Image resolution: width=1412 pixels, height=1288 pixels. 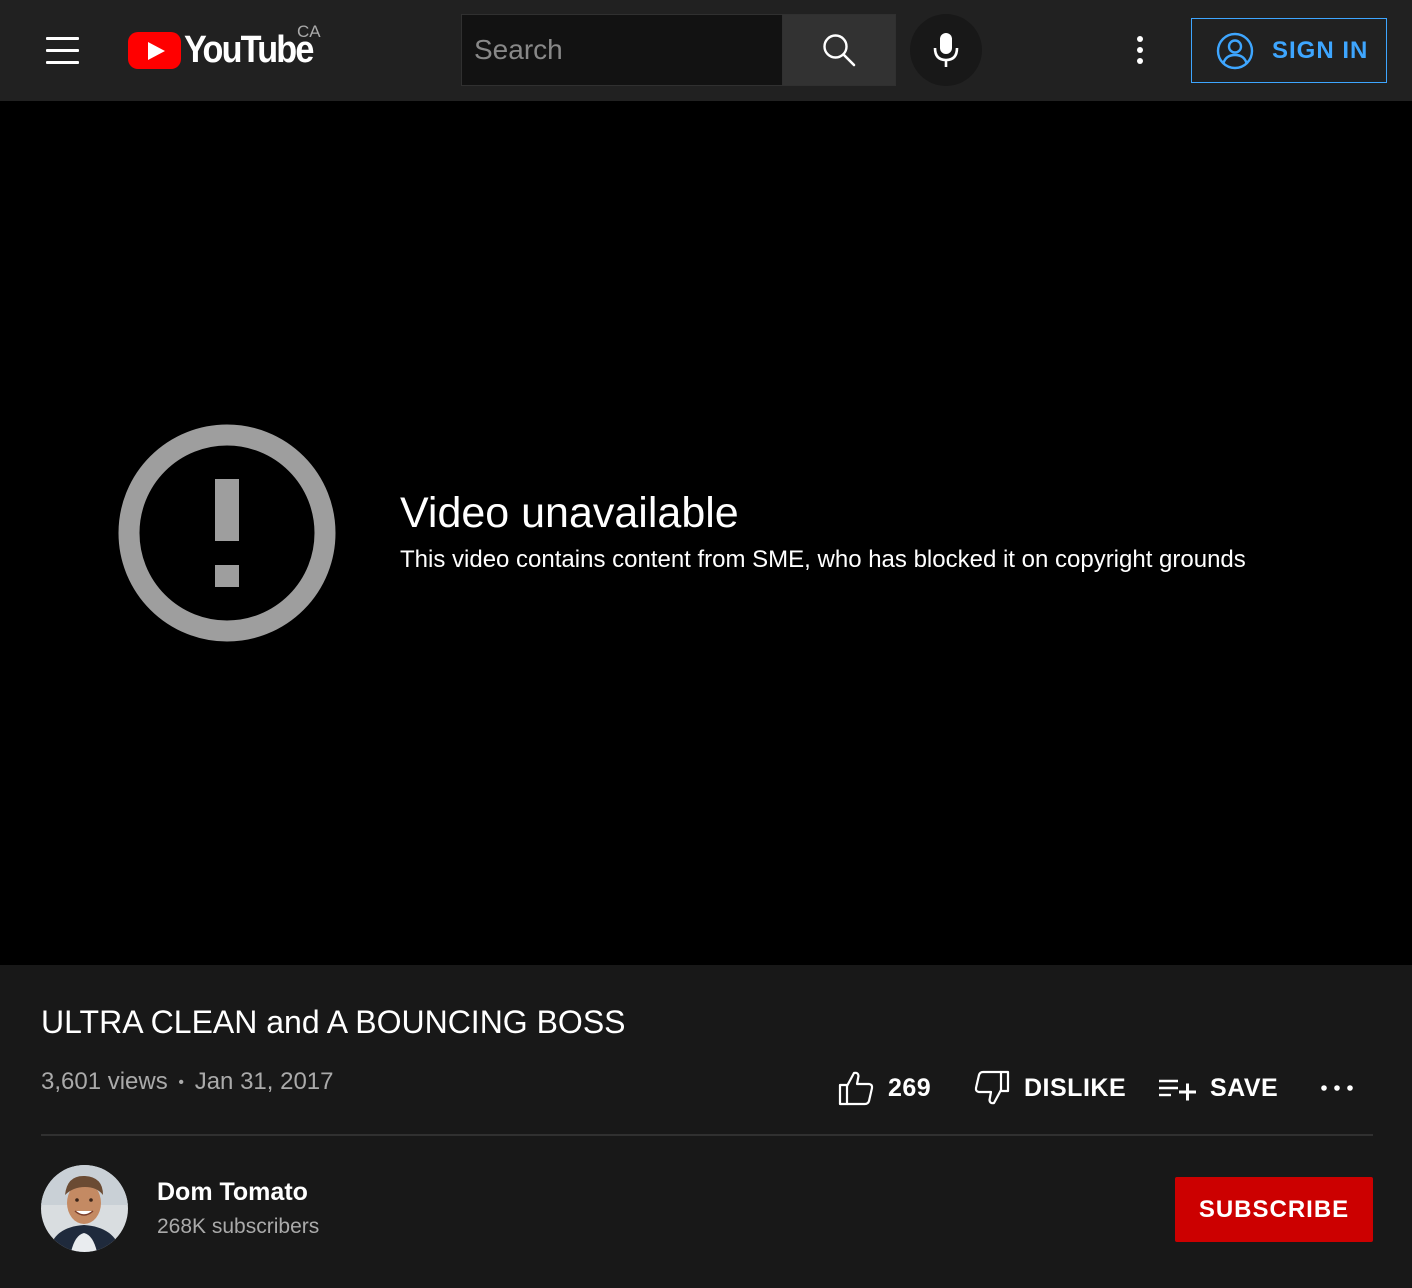 I want to click on subscribe-button: SUBSCRIBE, so click(x=1274, y=1209).